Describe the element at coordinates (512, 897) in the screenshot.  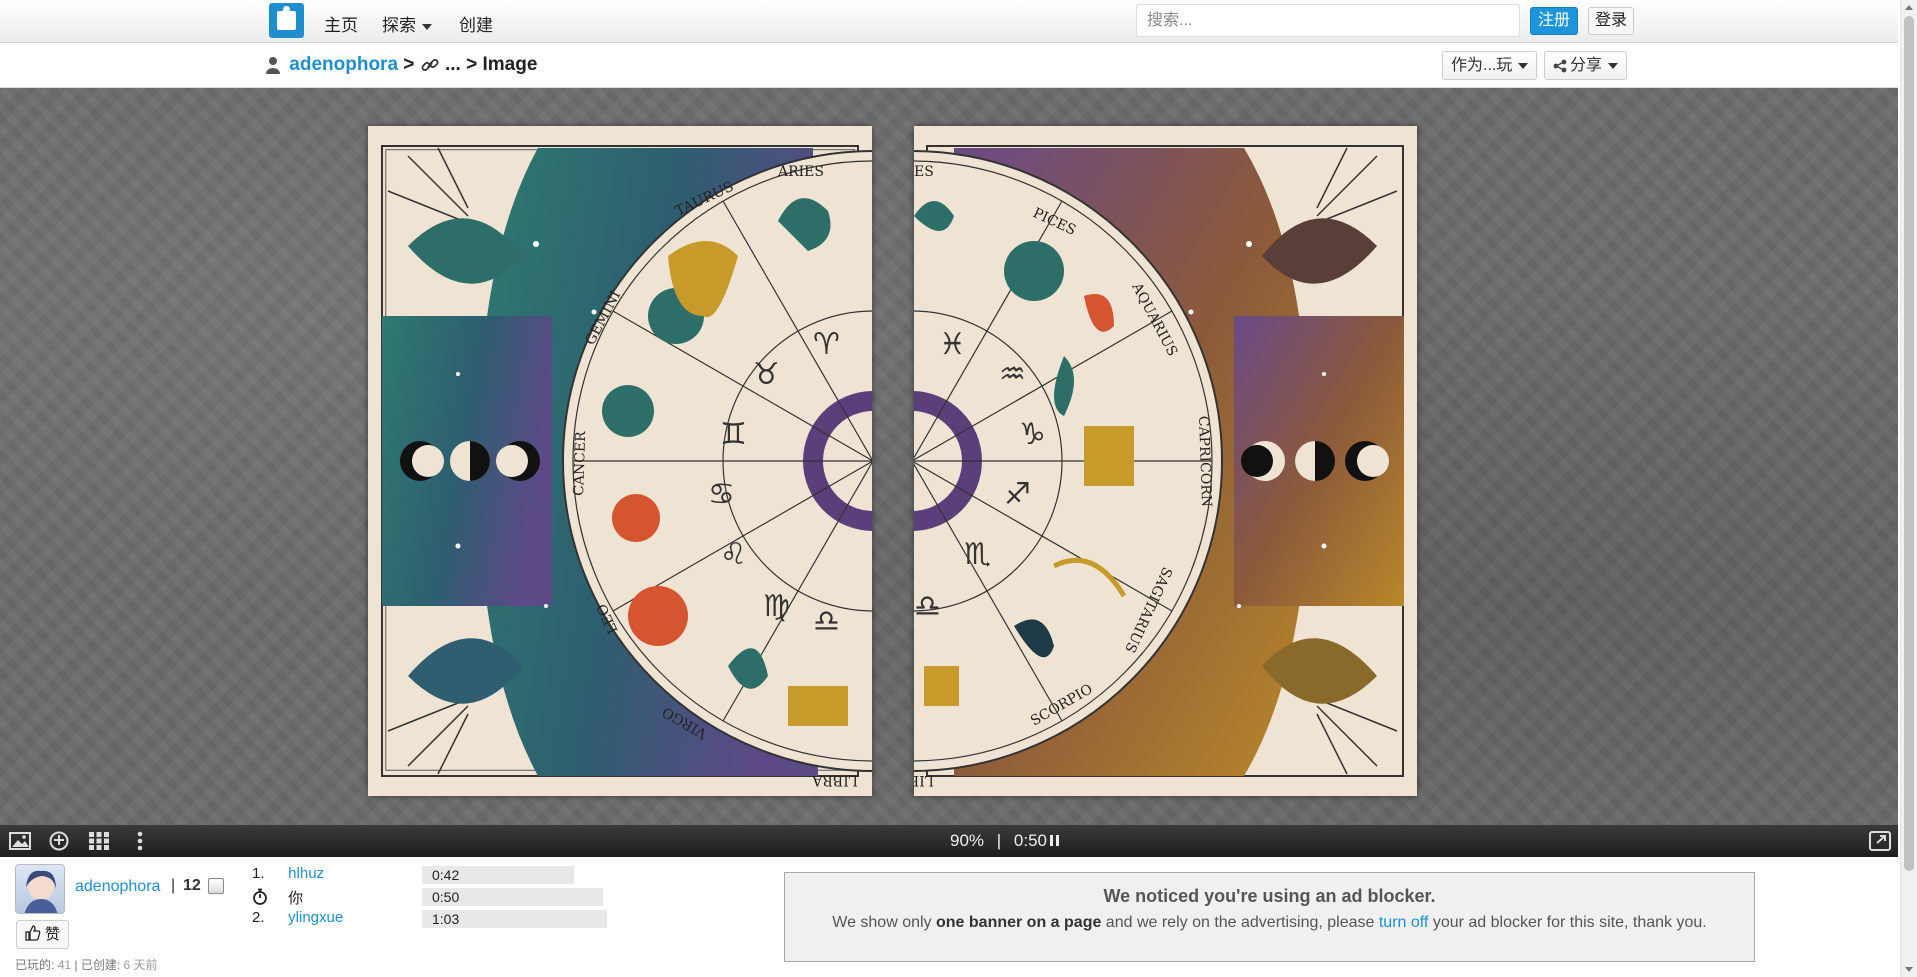
I see `score-time-bar: 0:50` at that location.